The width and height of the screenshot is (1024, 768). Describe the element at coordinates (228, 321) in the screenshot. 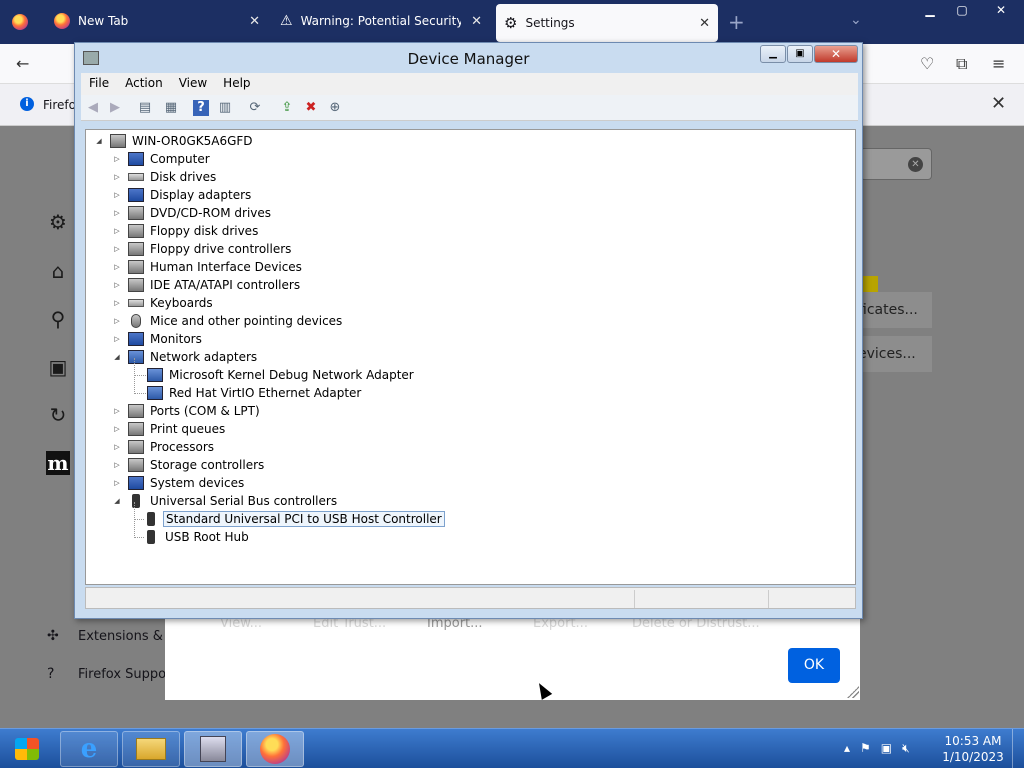

I see `tree-node-mice: ▷ Mice and other pointing devices` at that location.